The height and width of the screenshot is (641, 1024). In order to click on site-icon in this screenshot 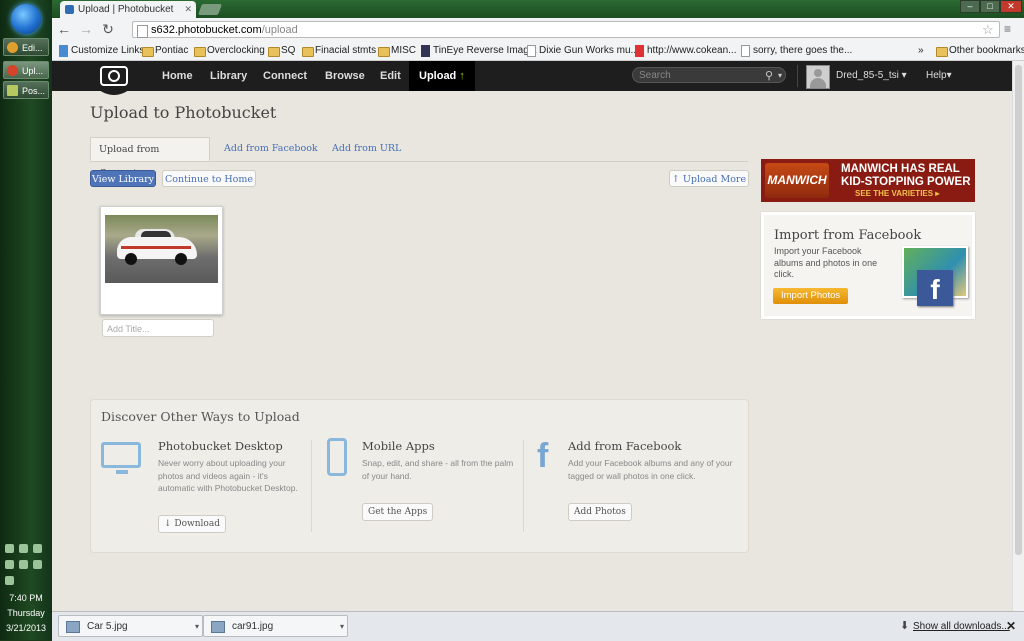, I will do `click(639, 51)`.